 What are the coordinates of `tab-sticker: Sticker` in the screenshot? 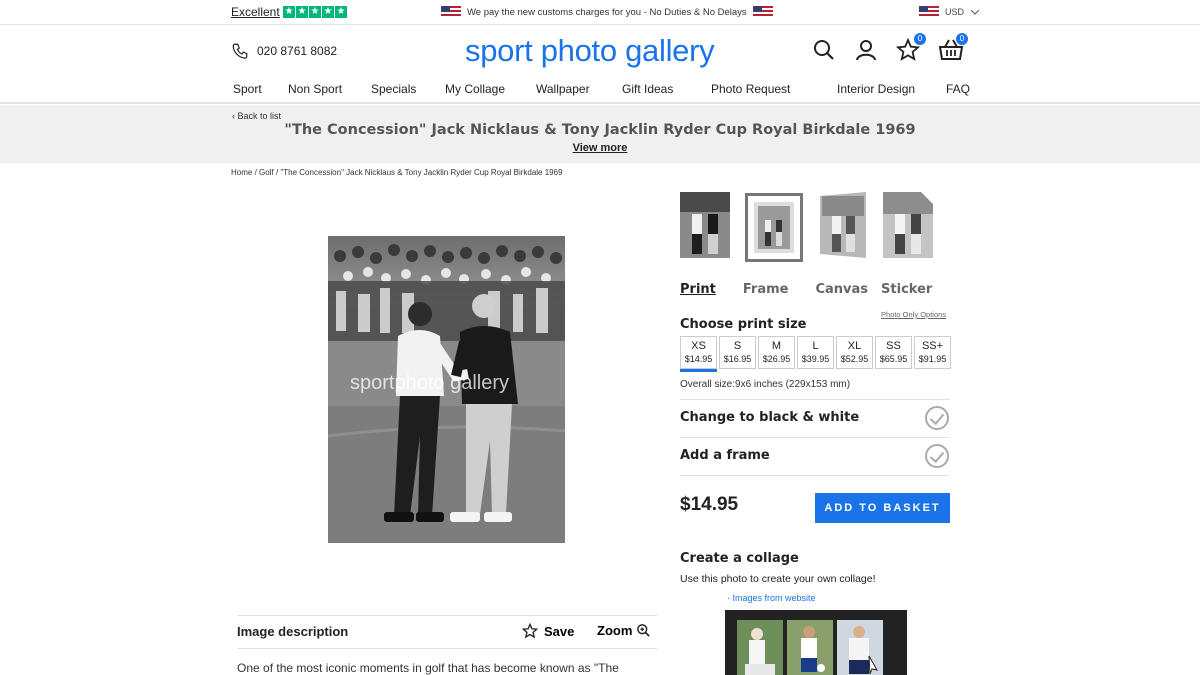 It's located at (906, 289).